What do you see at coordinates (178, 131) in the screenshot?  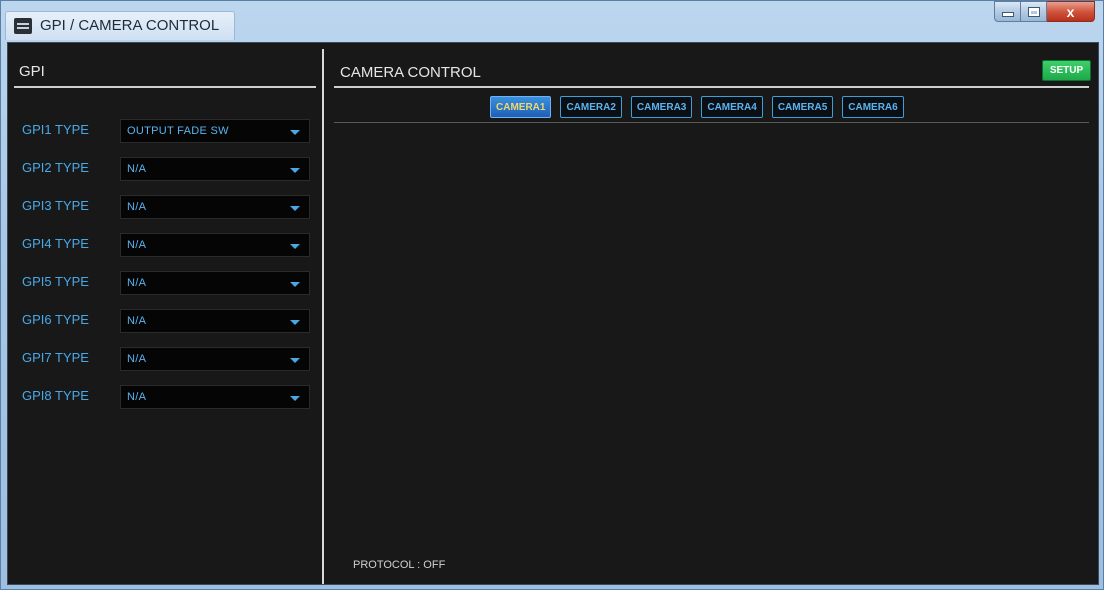 I see `gpi-type-value: OUTPUT FADE SW` at bounding box center [178, 131].